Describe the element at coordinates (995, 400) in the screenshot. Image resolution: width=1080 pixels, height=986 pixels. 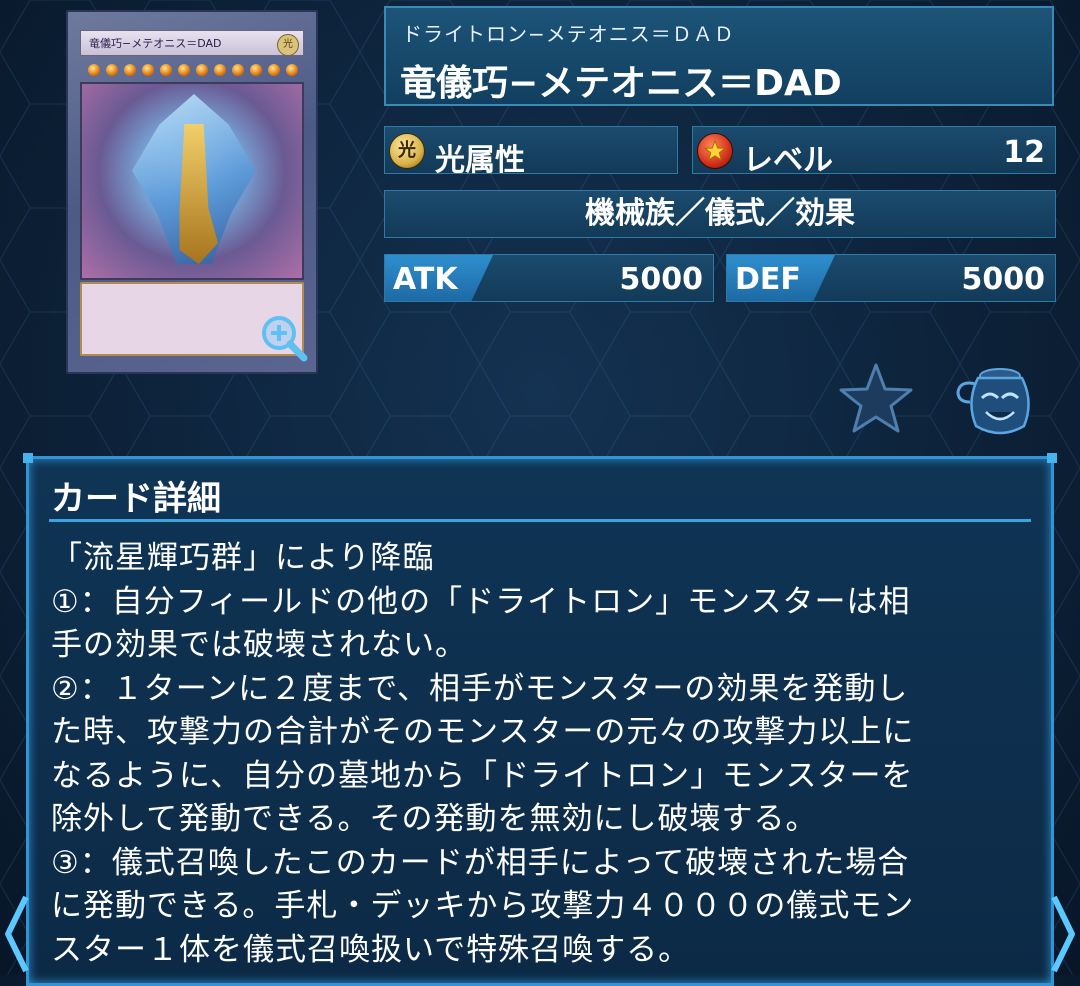
I see `pot-of-greed-icon` at that location.